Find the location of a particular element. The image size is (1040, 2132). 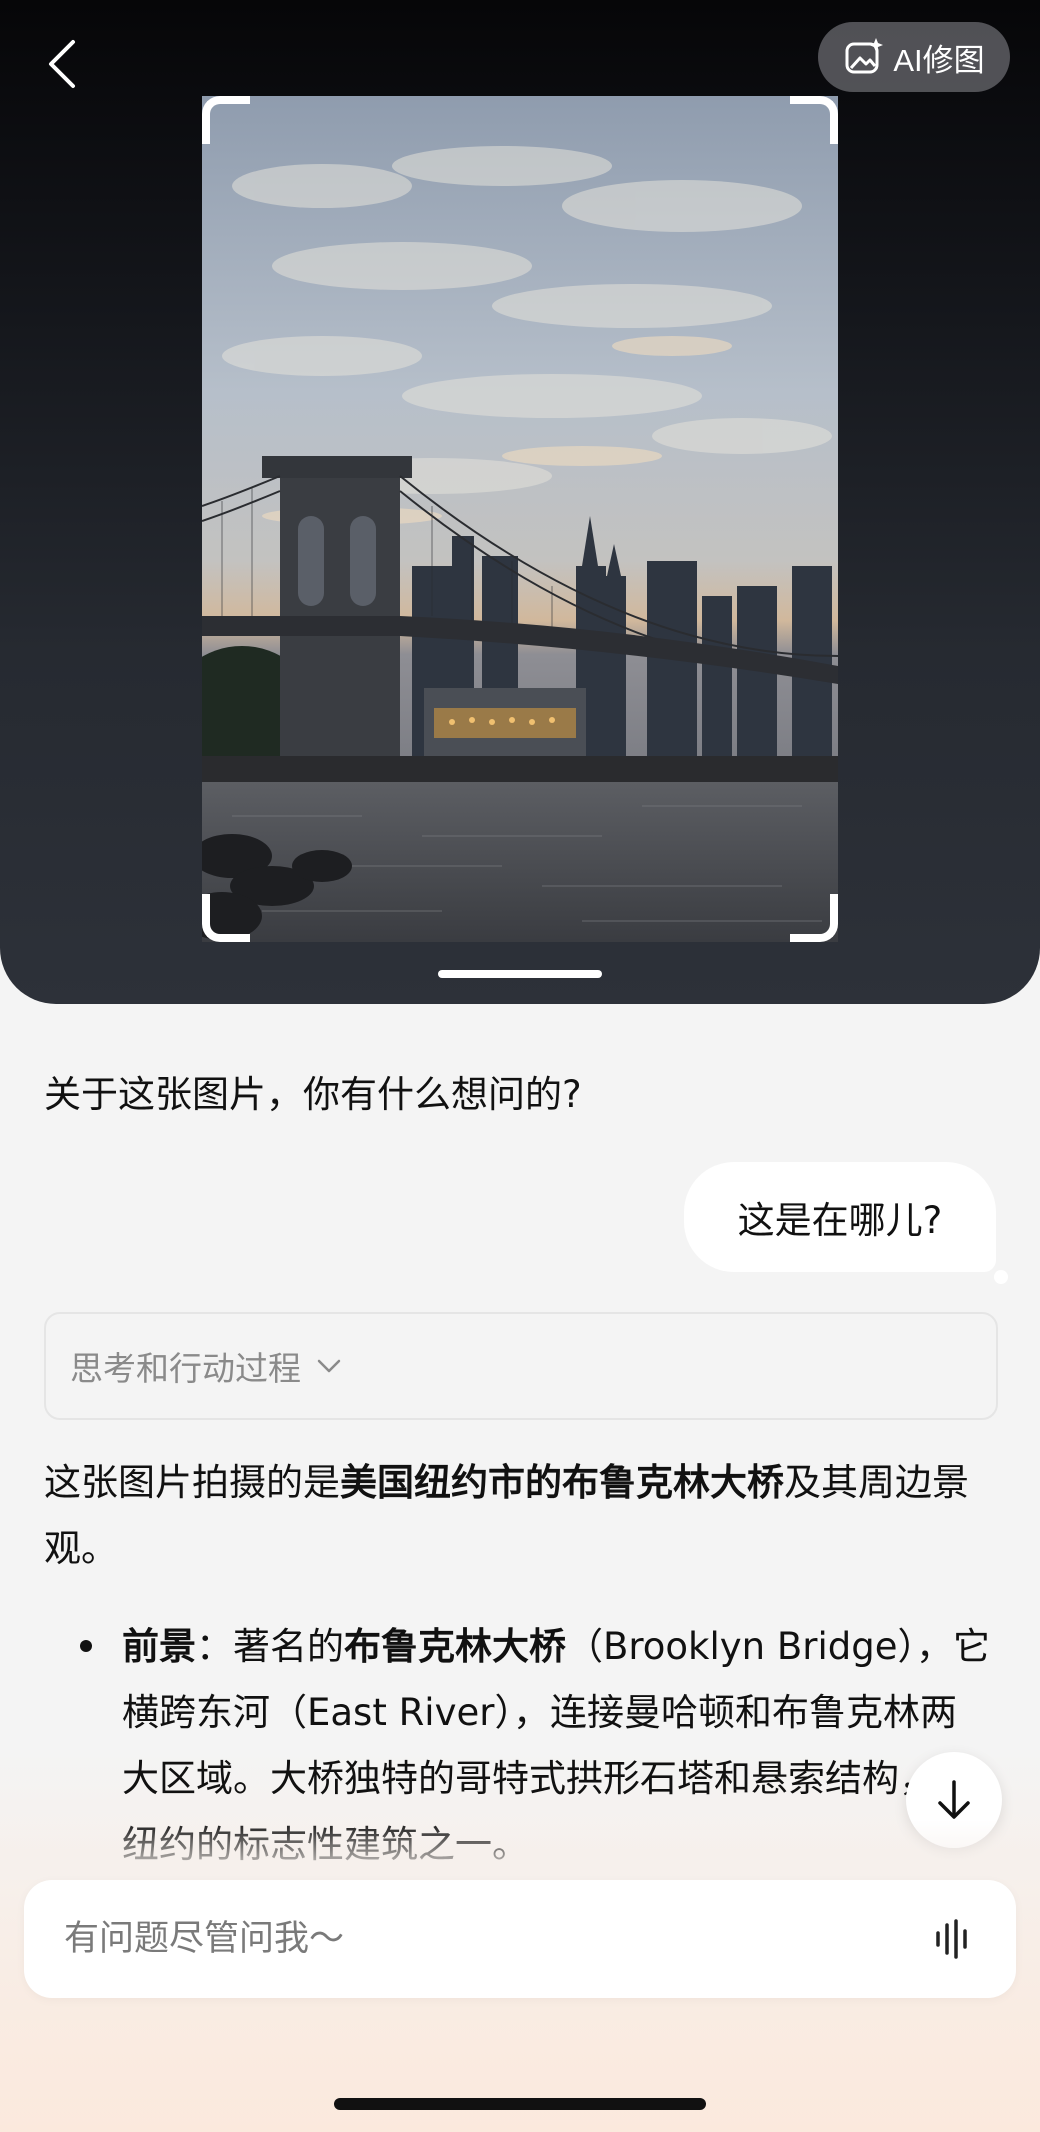

answer-intro-prefix: 这张图片拍摄的是 is located at coordinates (192, 1482).